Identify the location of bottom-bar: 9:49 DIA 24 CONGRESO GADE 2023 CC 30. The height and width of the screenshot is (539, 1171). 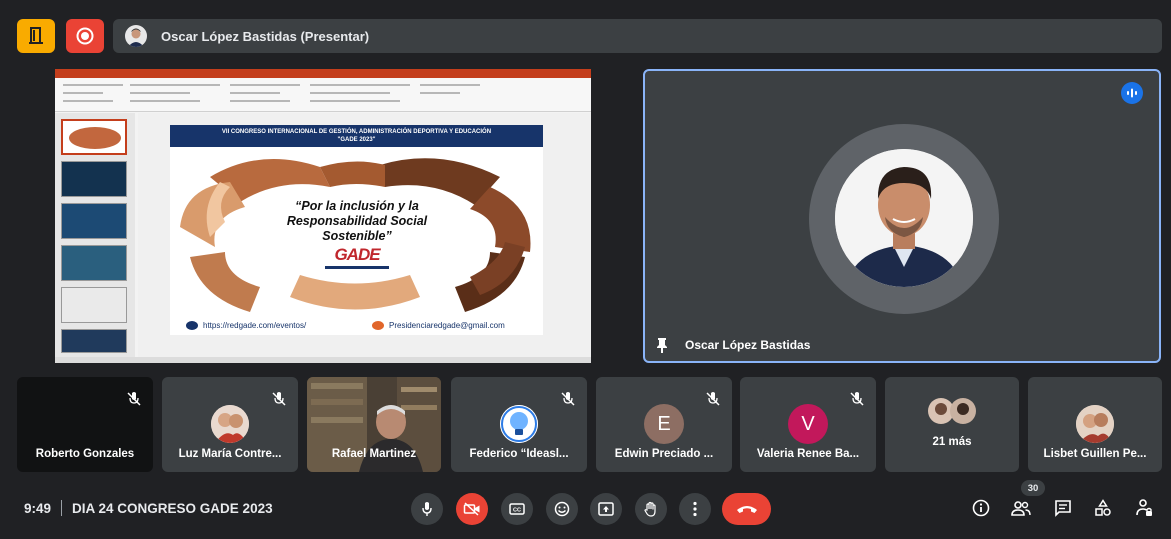
(585, 509).